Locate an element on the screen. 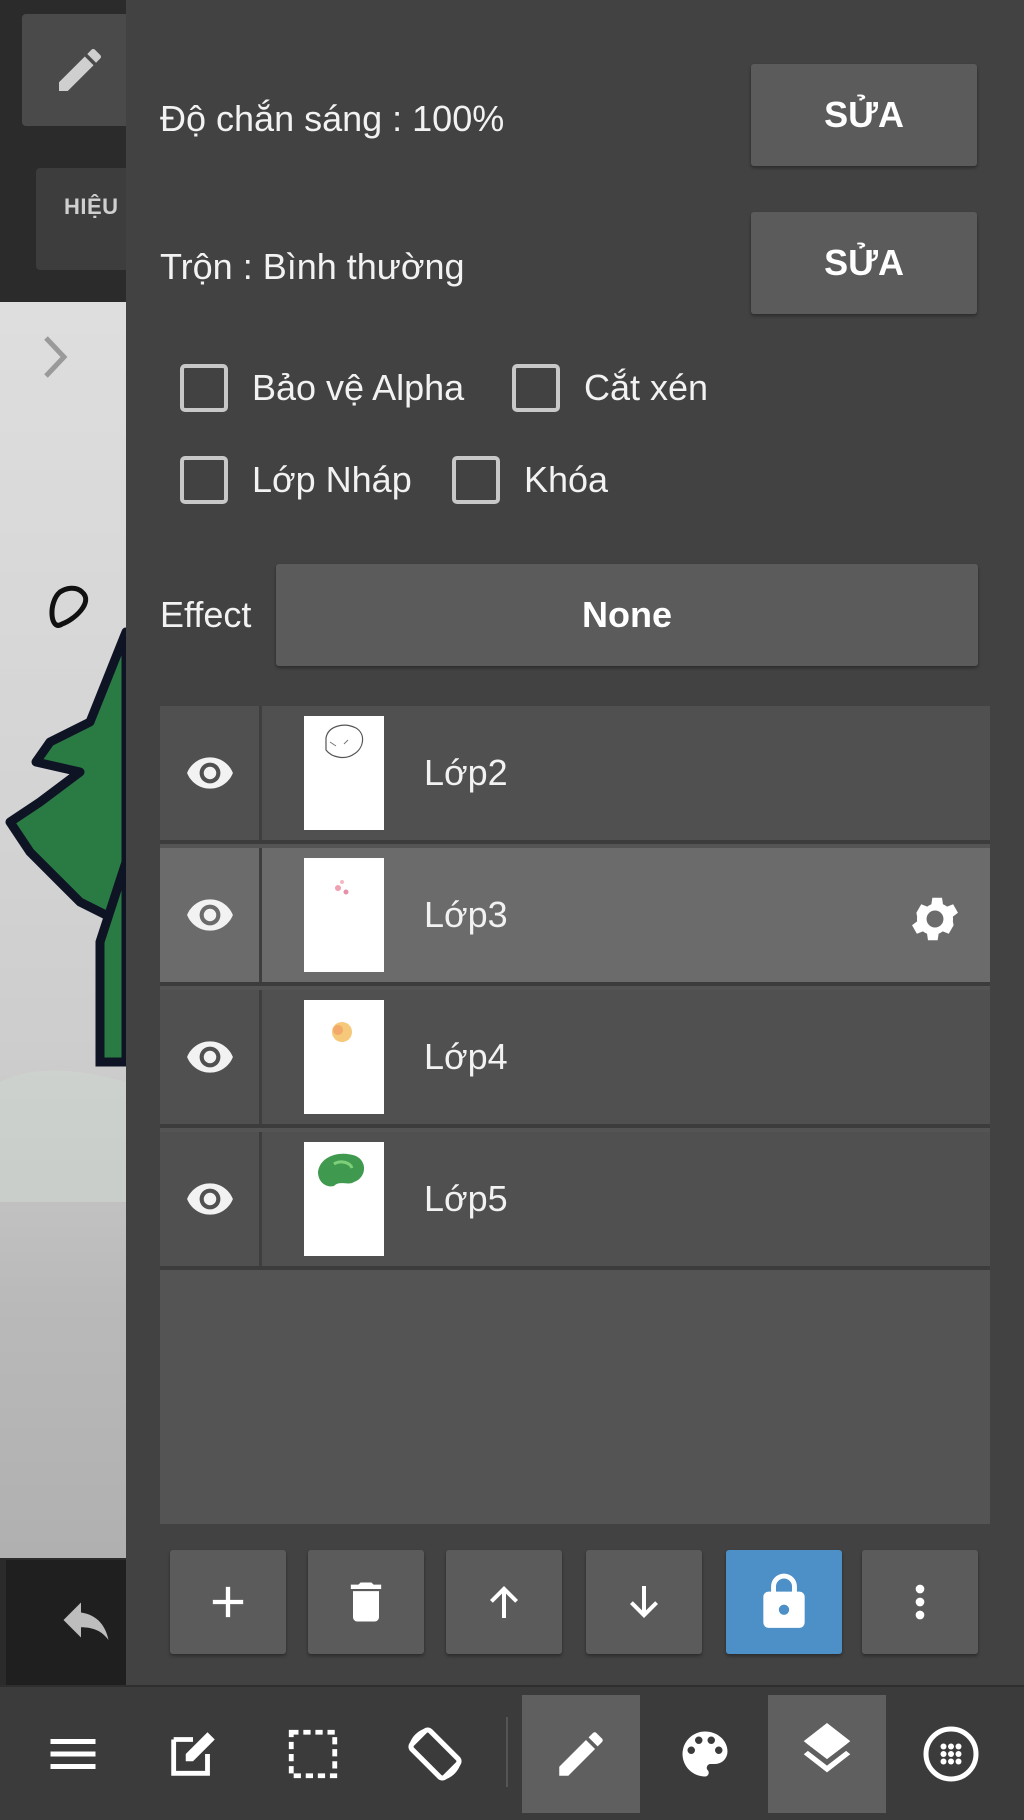 This screenshot has height=1820, width=1024. color-palette-button is located at coordinates (705, 1754).